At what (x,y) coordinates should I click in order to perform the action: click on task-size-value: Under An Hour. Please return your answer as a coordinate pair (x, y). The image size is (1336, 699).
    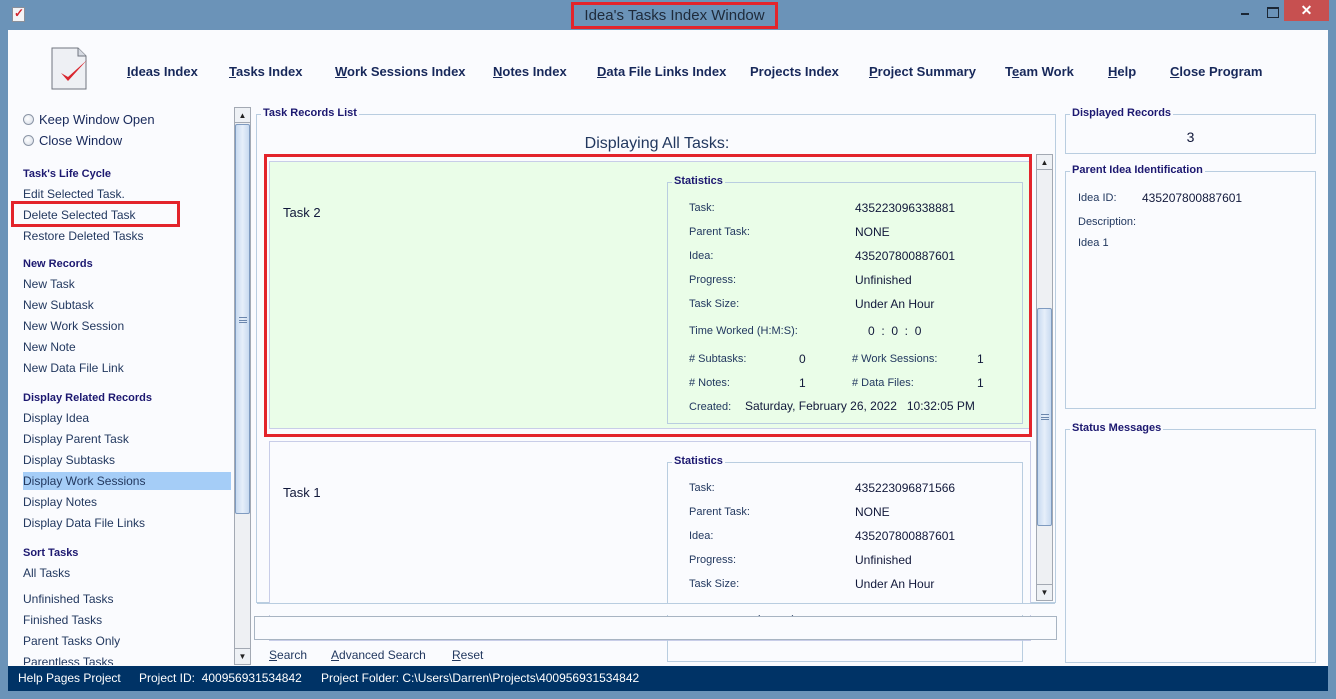
    Looking at the image, I should click on (895, 584).